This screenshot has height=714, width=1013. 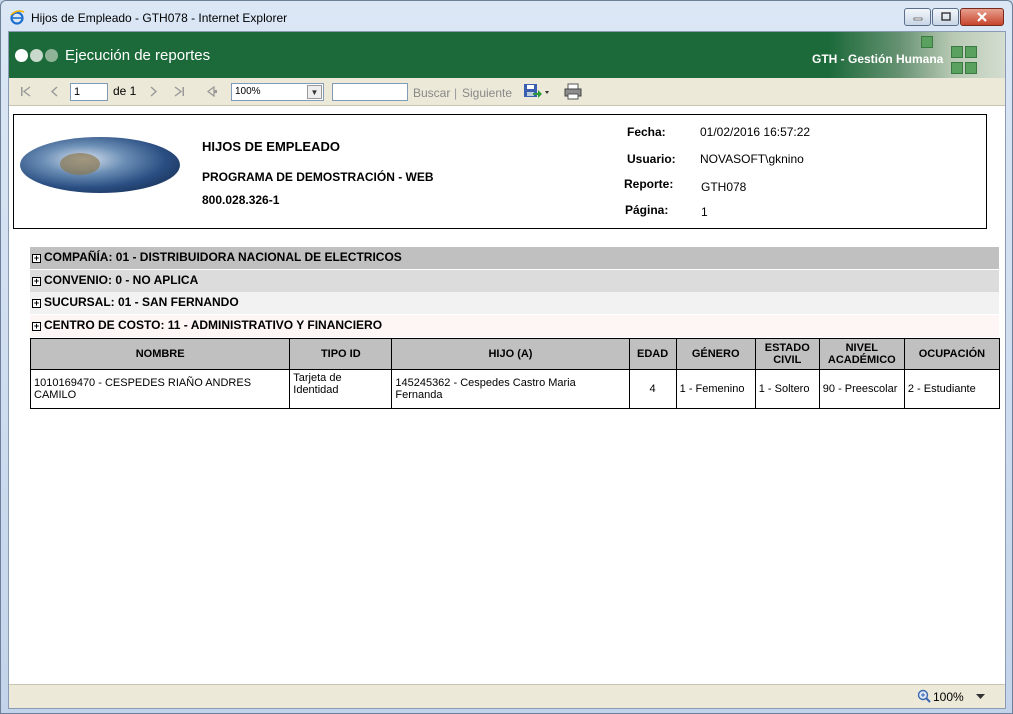 What do you see at coordinates (153, 91) in the screenshot?
I see `next-page-icon` at bounding box center [153, 91].